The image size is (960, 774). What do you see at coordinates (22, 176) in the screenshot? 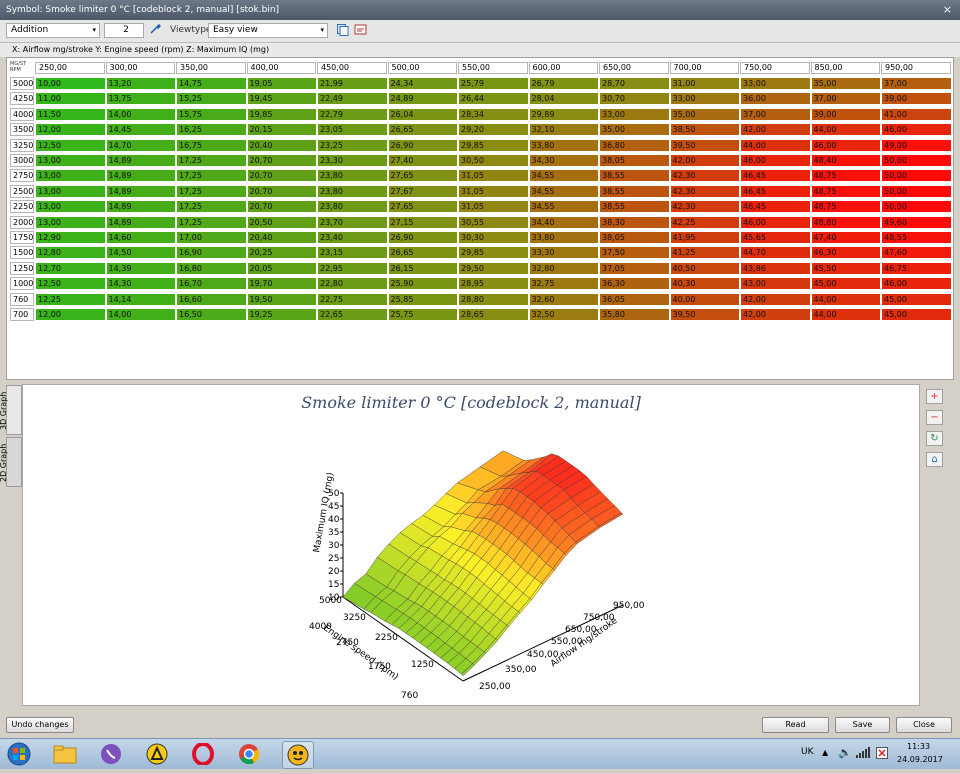
I see `row-header: 2750` at bounding box center [22, 176].